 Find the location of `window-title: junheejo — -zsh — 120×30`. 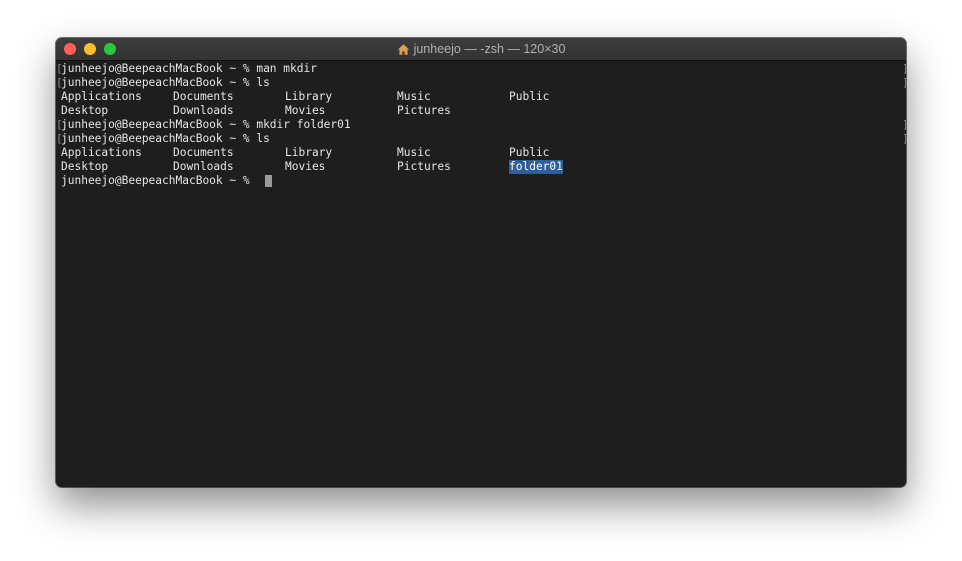

window-title: junheejo — -zsh — 120×30 is located at coordinates (489, 49).